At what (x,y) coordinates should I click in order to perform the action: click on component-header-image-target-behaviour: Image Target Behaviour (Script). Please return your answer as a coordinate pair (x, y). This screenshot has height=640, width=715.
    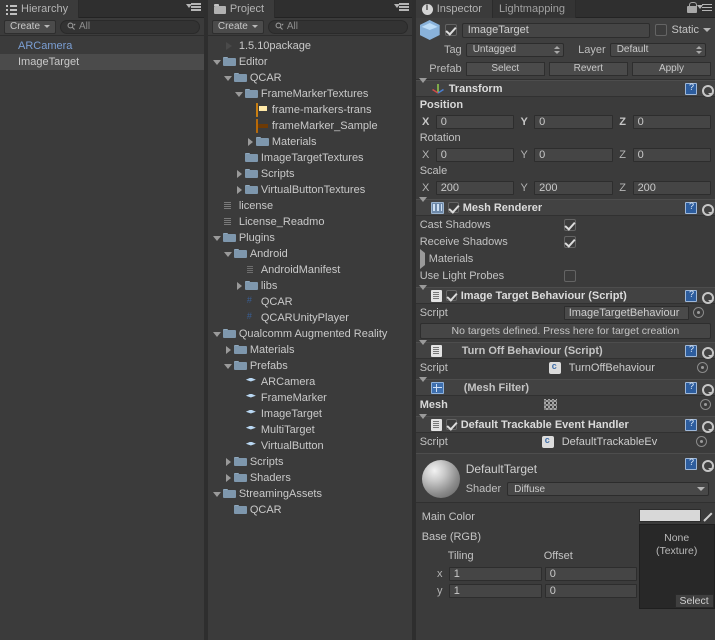
    Looking at the image, I should click on (565, 294).